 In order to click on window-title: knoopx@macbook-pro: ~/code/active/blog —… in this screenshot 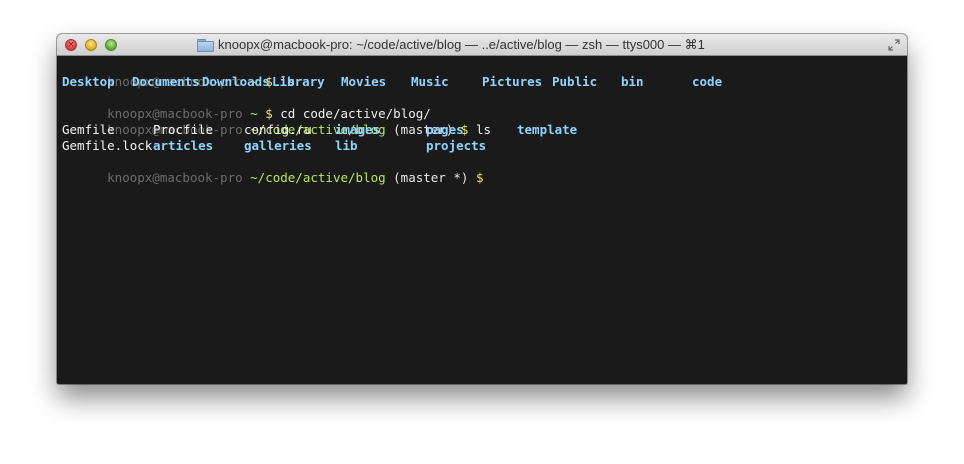, I will do `click(461, 44)`.